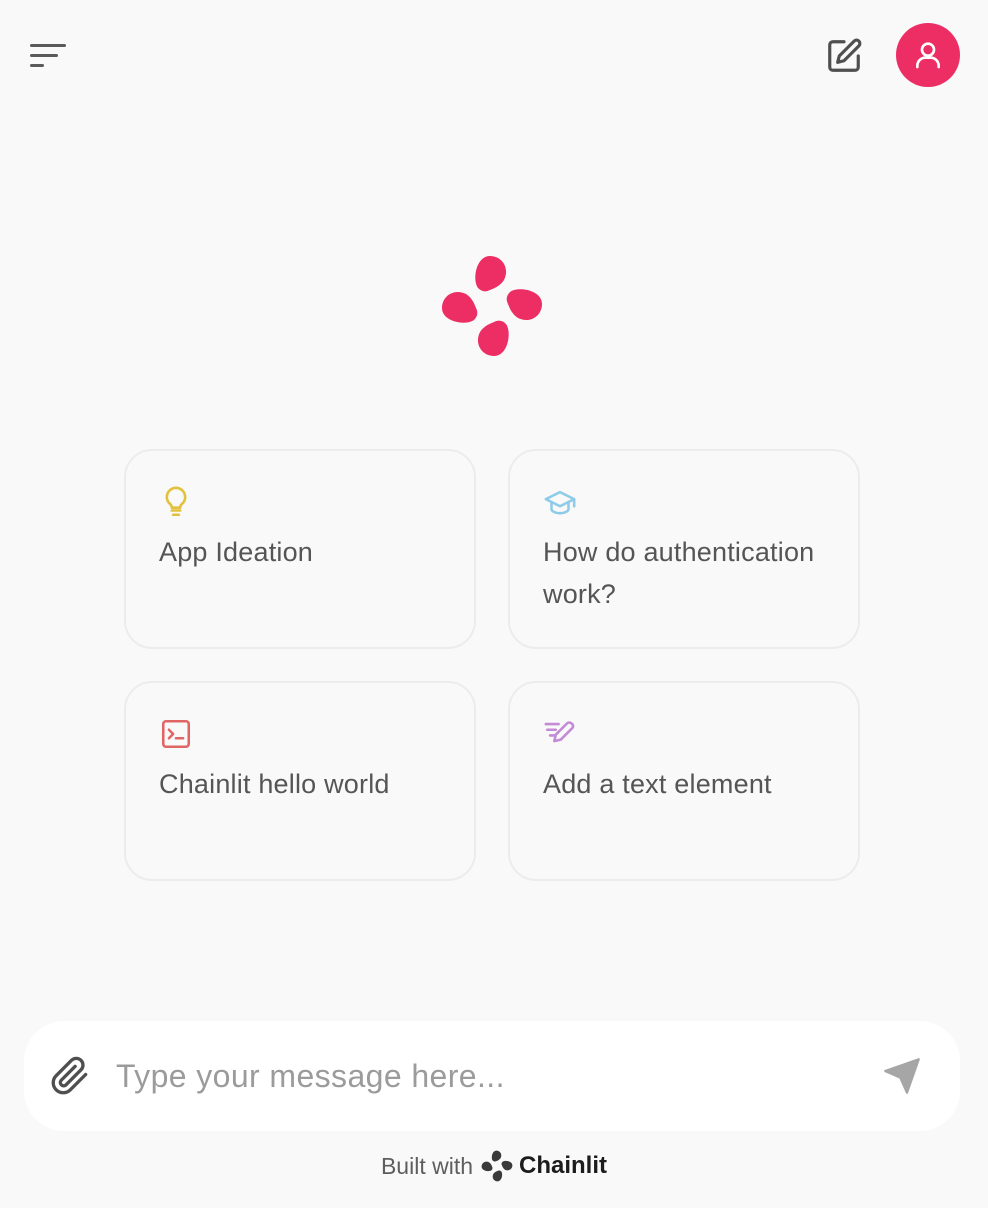  Describe the element at coordinates (176, 734) in the screenshot. I see `terminal-icon` at that location.